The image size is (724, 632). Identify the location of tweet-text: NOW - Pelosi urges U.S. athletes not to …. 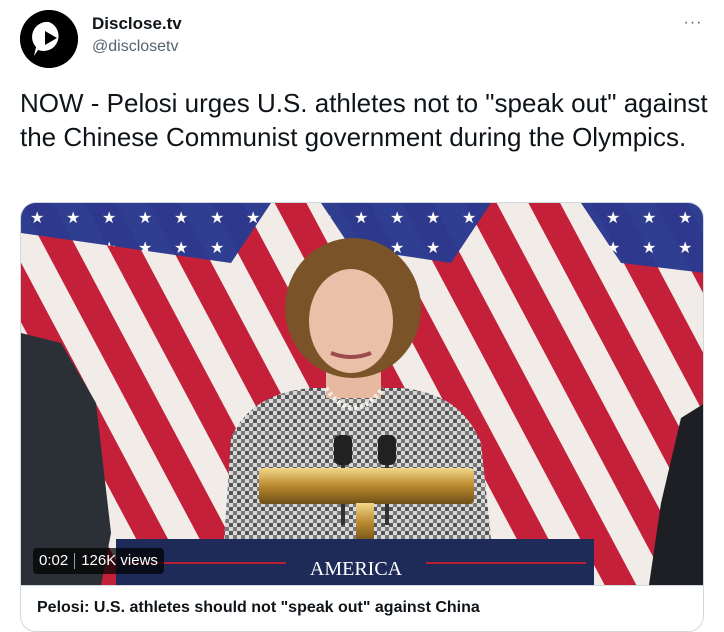
(364, 120).